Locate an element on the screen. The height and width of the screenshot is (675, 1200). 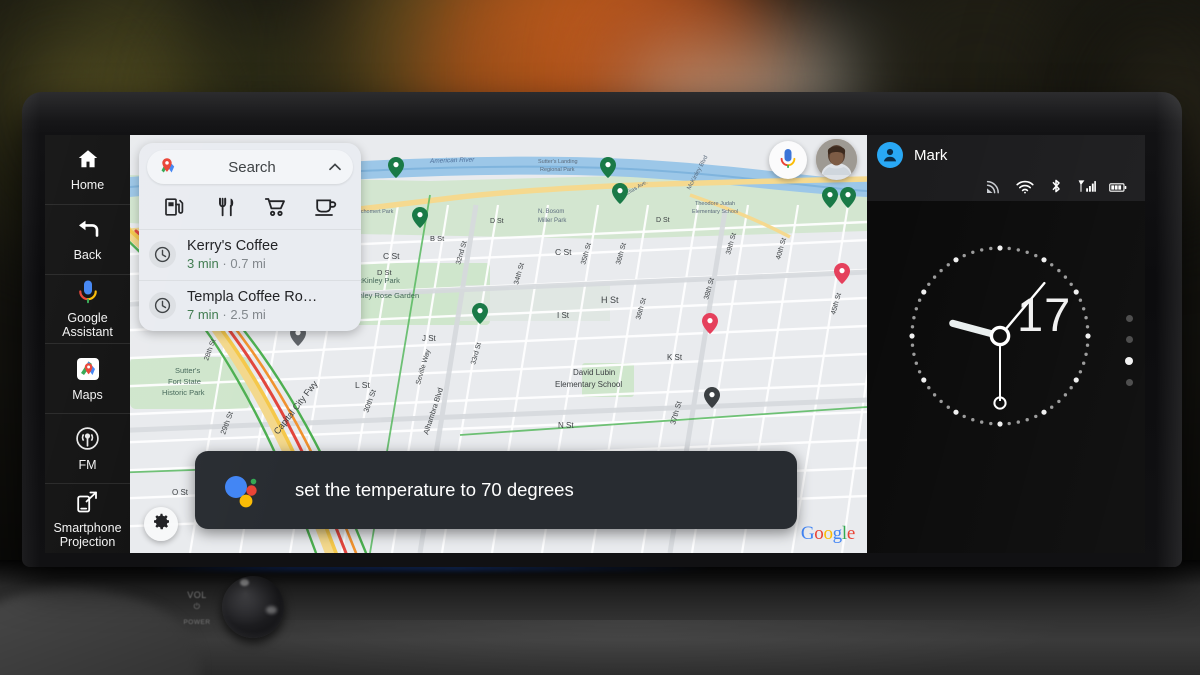
cellular-signal-icon is located at coordinates (1087, 186).